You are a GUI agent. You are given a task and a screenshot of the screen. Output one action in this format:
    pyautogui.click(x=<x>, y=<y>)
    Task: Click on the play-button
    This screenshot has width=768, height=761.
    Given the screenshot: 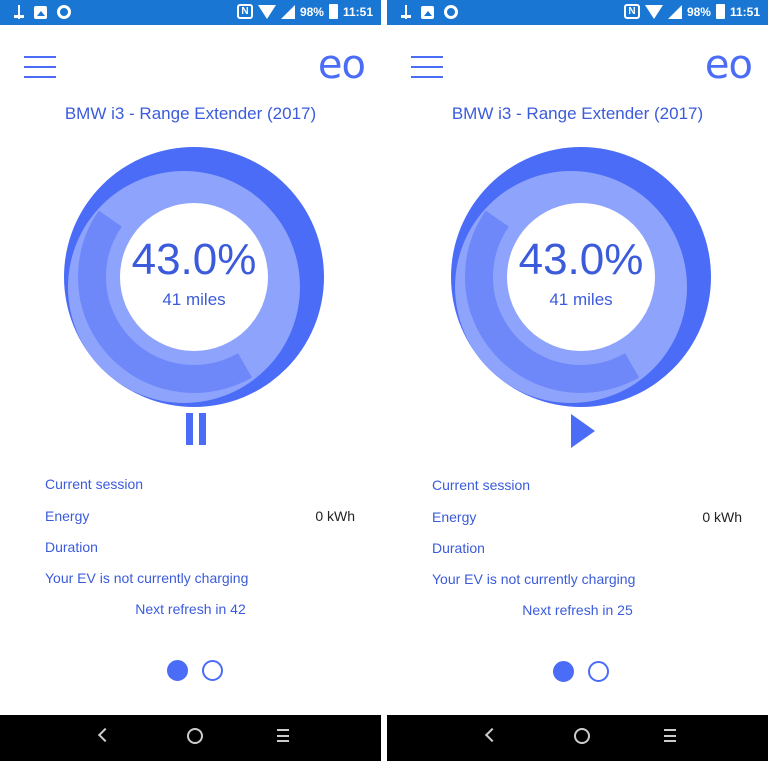 What is the action you would take?
    pyautogui.click(x=591, y=432)
    